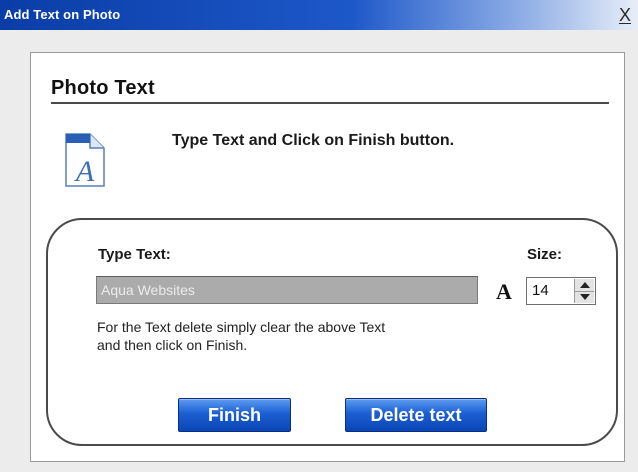 Image resolution: width=638 pixels, height=472 pixels. I want to click on finish-button: Finish, so click(234, 415).